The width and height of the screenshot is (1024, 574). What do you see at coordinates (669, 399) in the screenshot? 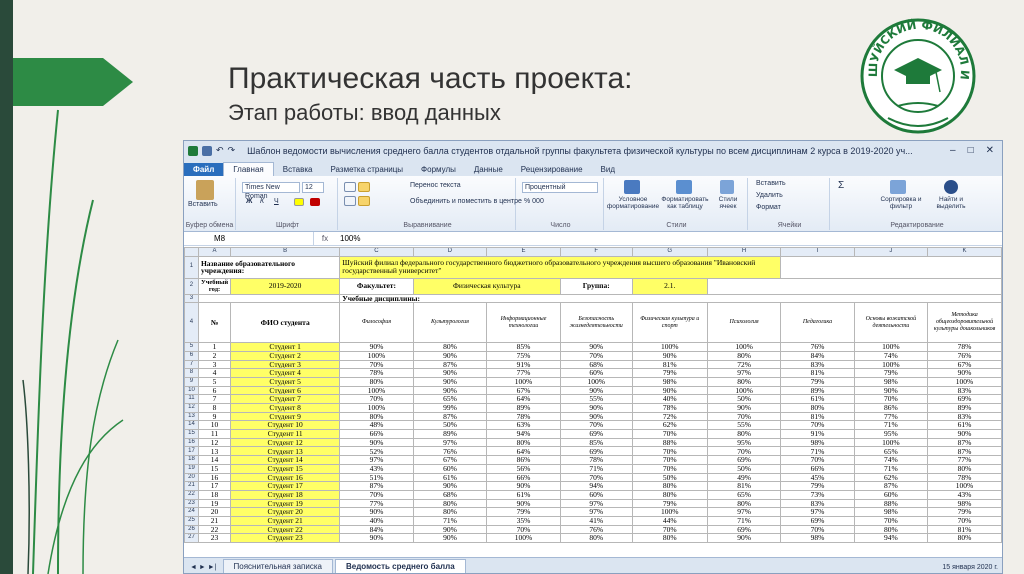
I see `grade-cell: 40%` at bounding box center [669, 399].